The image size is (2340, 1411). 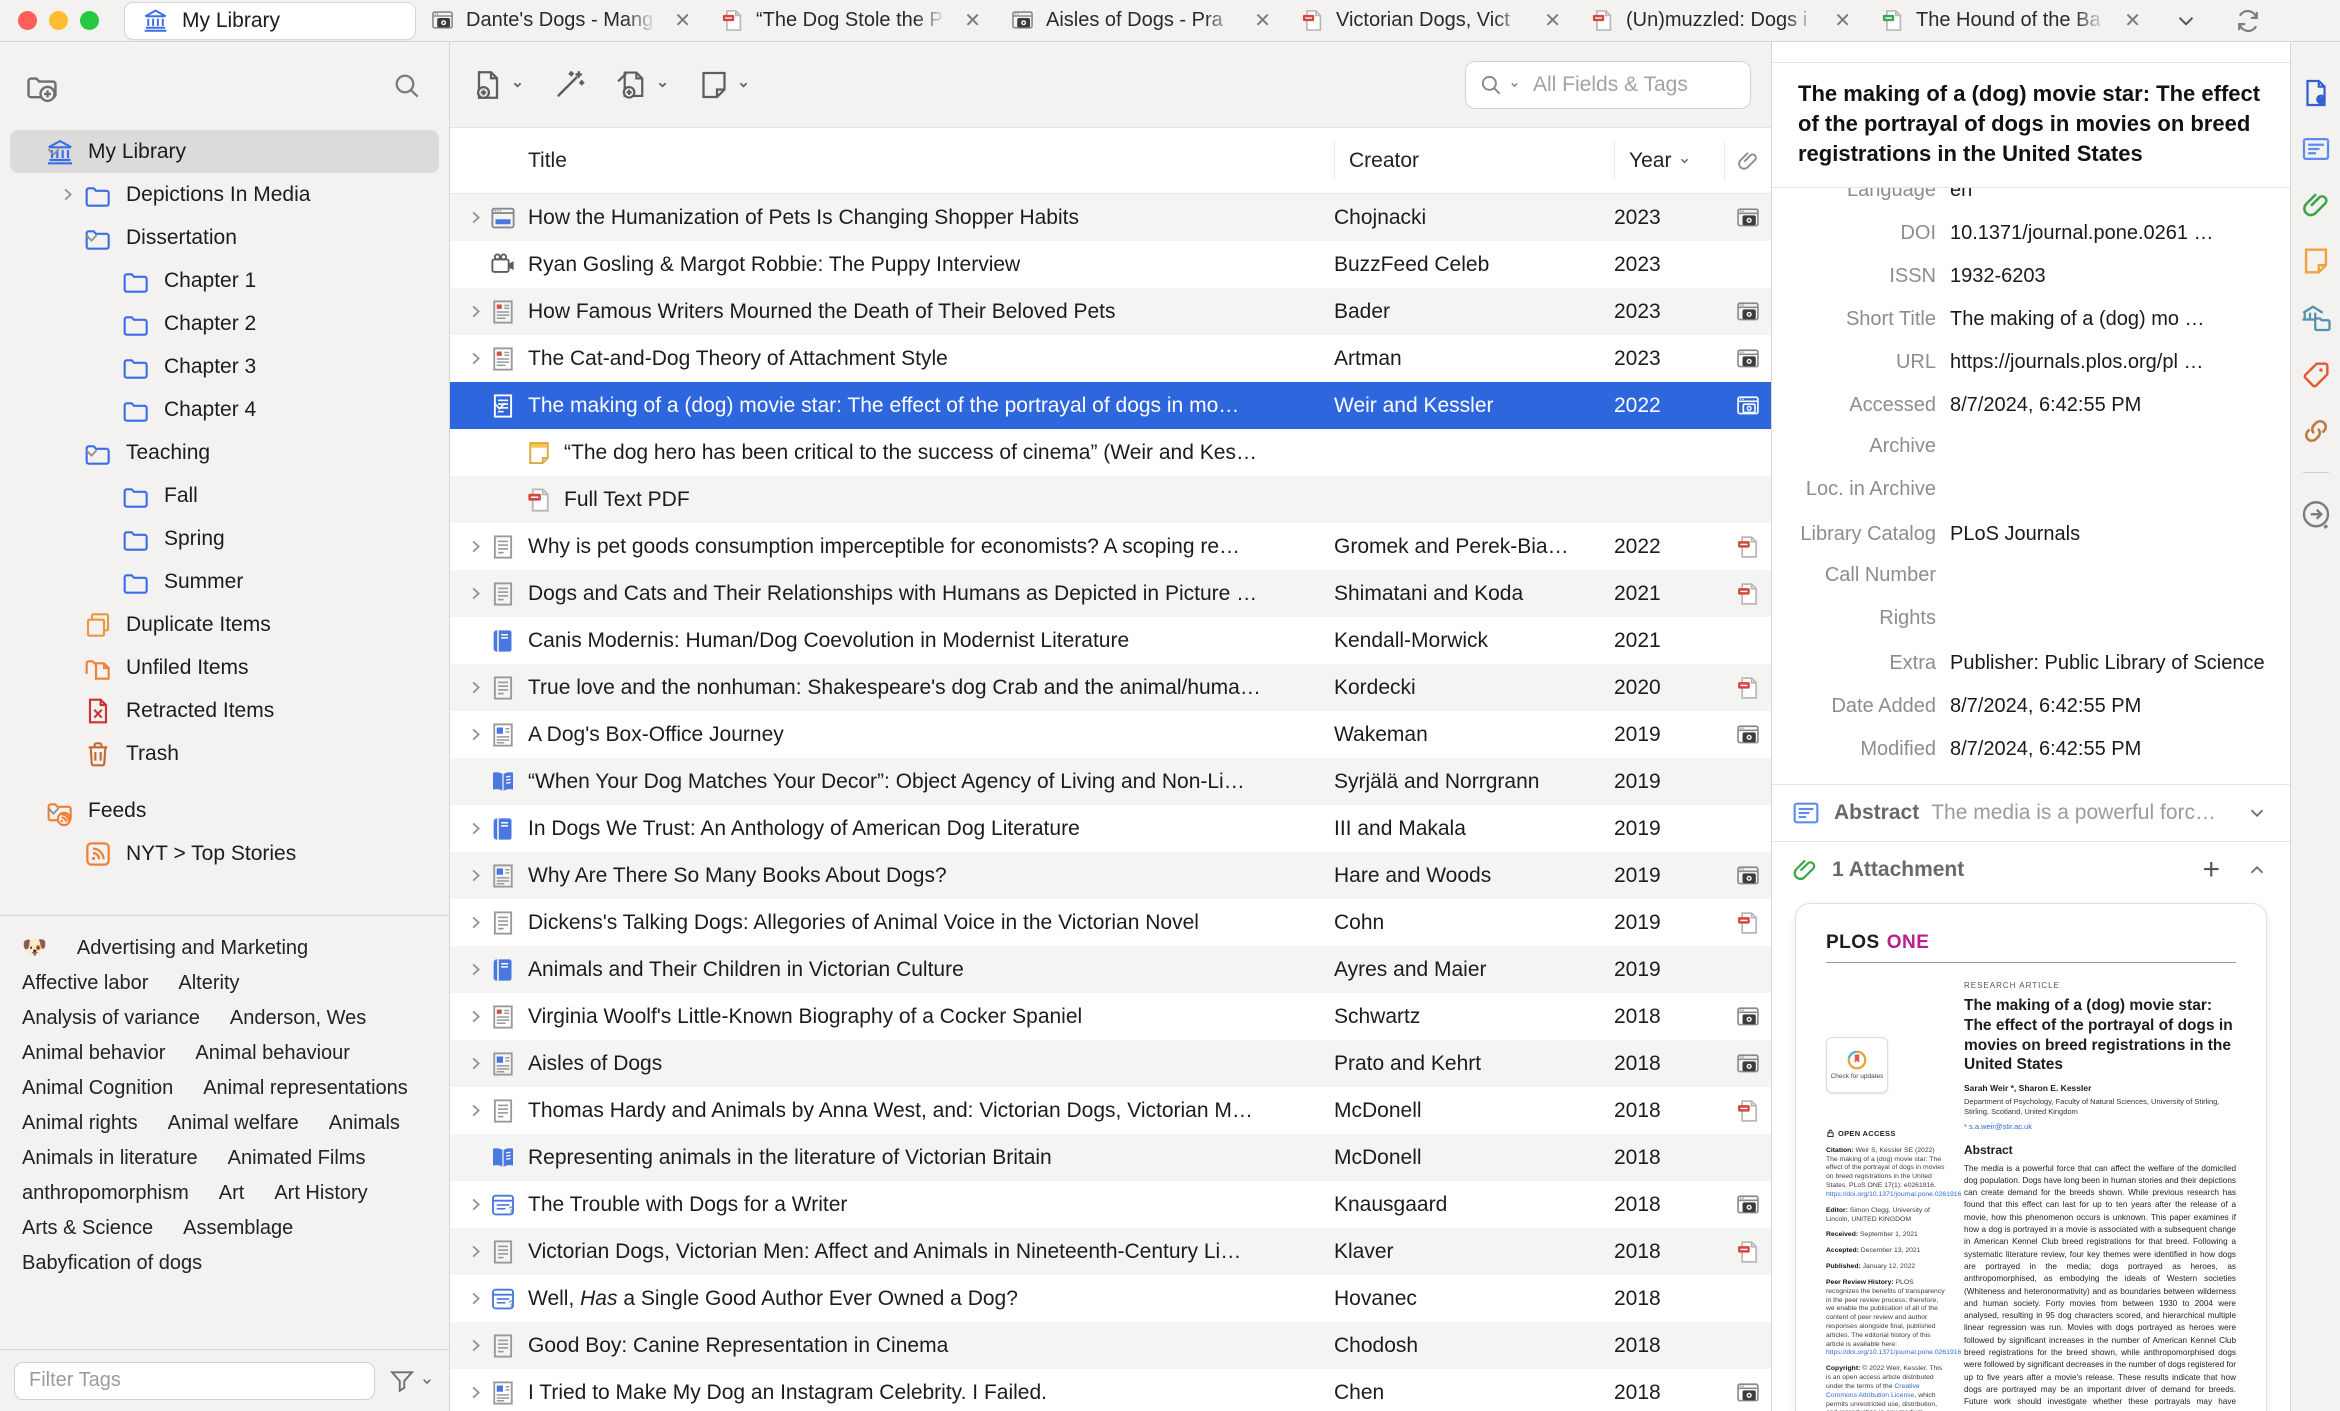 I want to click on reader-tab: The Hound of the Ba ✕, so click(x=2010, y=21).